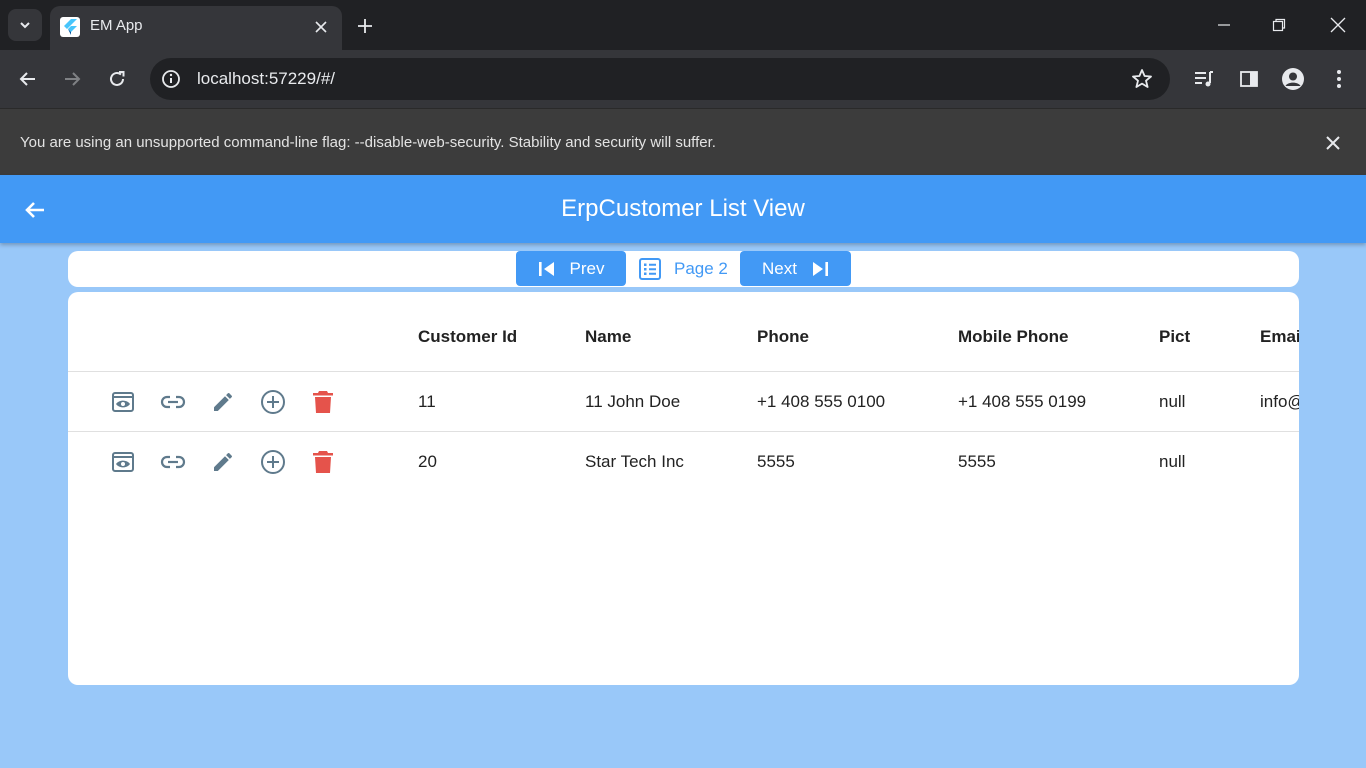 Image resolution: width=1366 pixels, height=768 pixels. I want to click on flutter-icon, so click(70, 27).